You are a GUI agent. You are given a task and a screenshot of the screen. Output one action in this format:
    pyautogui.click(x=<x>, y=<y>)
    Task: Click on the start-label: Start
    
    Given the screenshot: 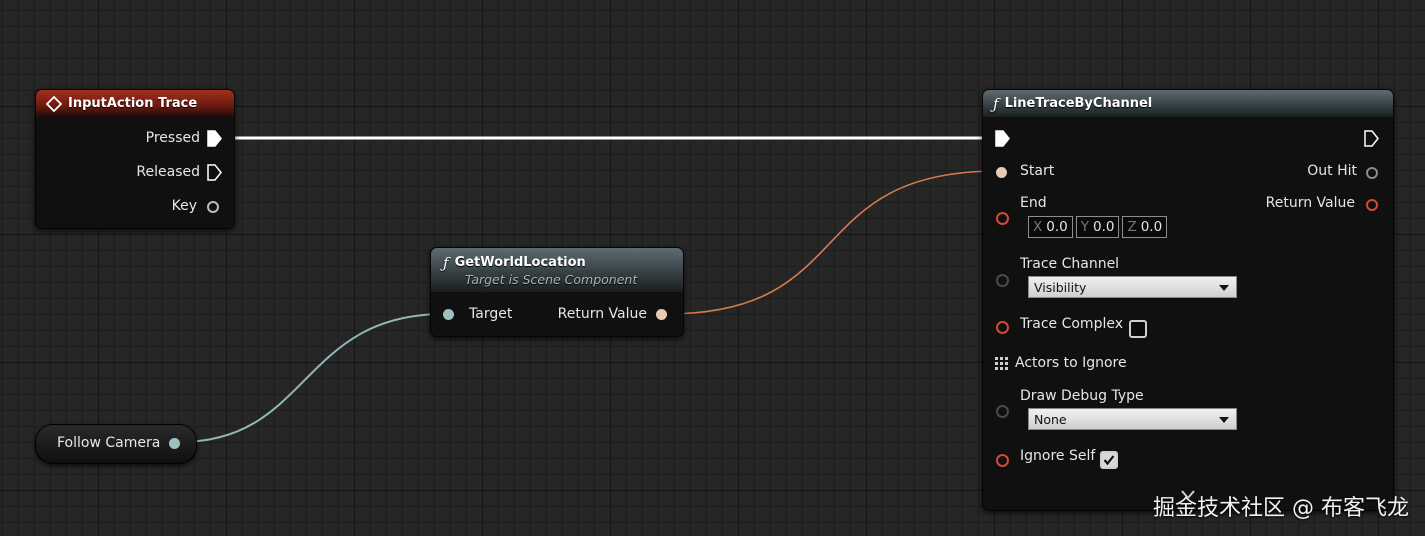 What is the action you would take?
    pyautogui.click(x=1037, y=171)
    